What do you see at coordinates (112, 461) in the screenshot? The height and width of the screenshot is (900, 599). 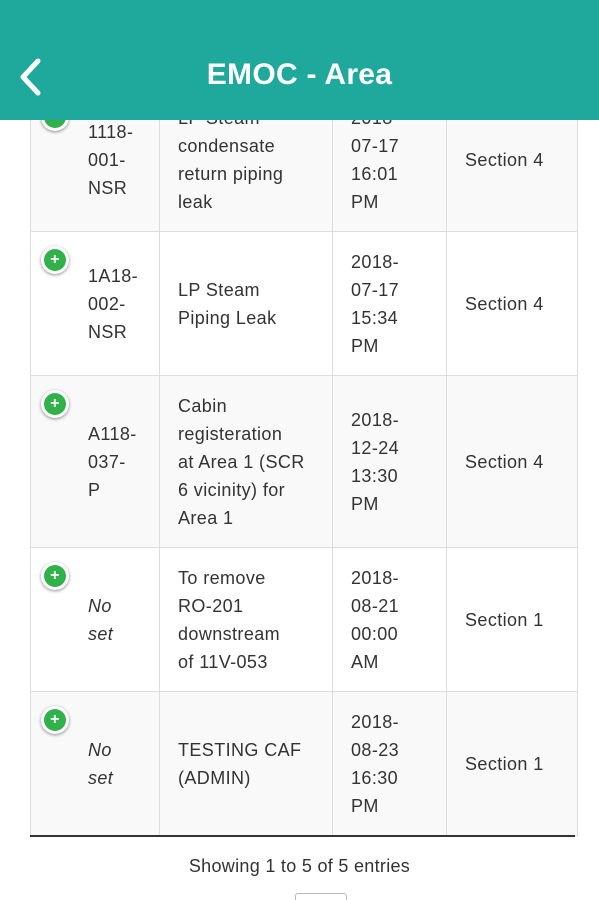 I see `row-id: A118- 037- P` at bounding box center [112, 461].